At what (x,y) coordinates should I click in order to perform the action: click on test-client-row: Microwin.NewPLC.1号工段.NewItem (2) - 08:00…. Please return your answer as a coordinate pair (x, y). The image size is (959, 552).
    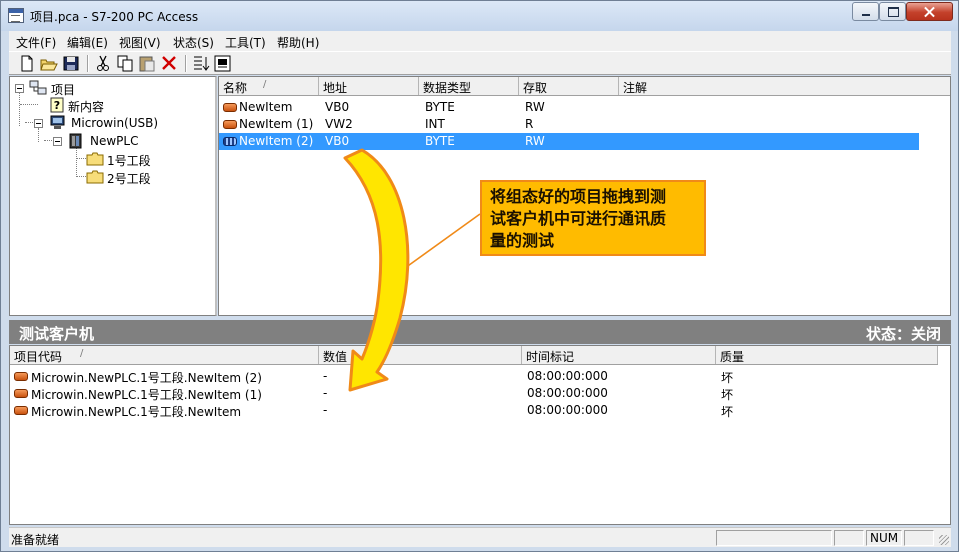
    Looking at the image, I should click on (470, 376).